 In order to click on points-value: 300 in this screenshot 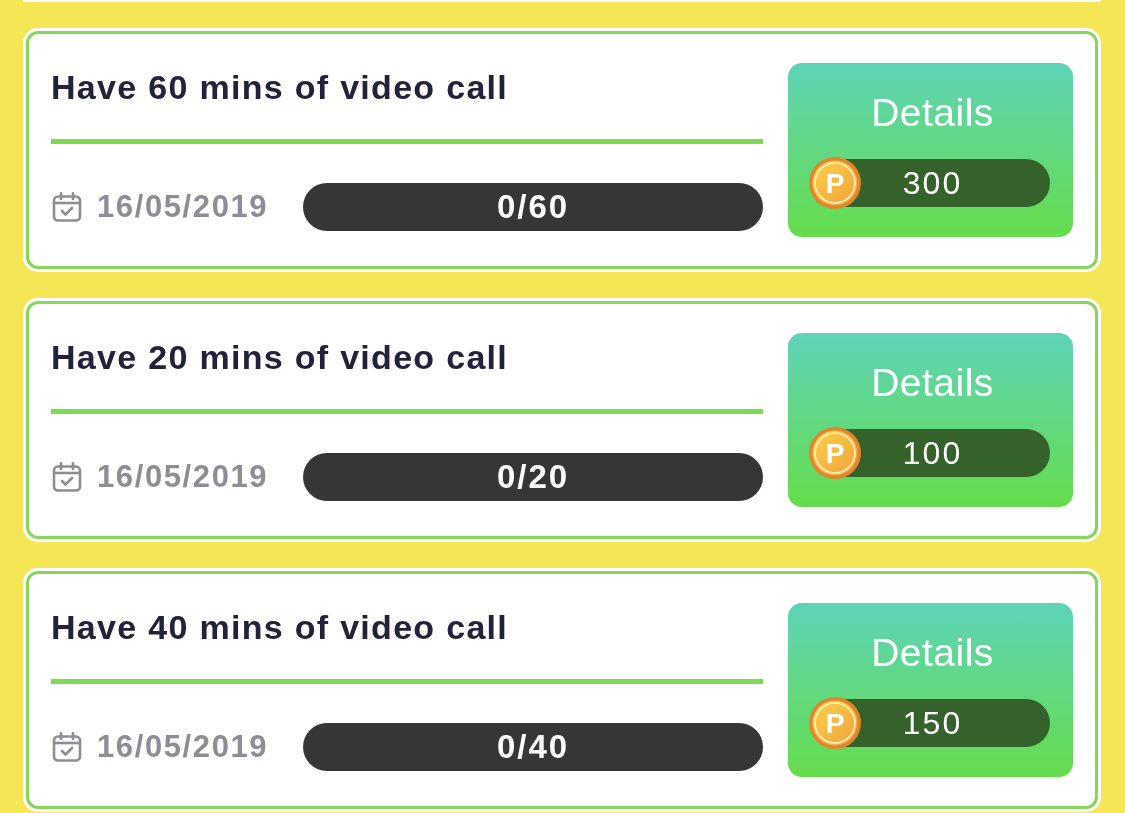, I will do `click(932, 183)`.